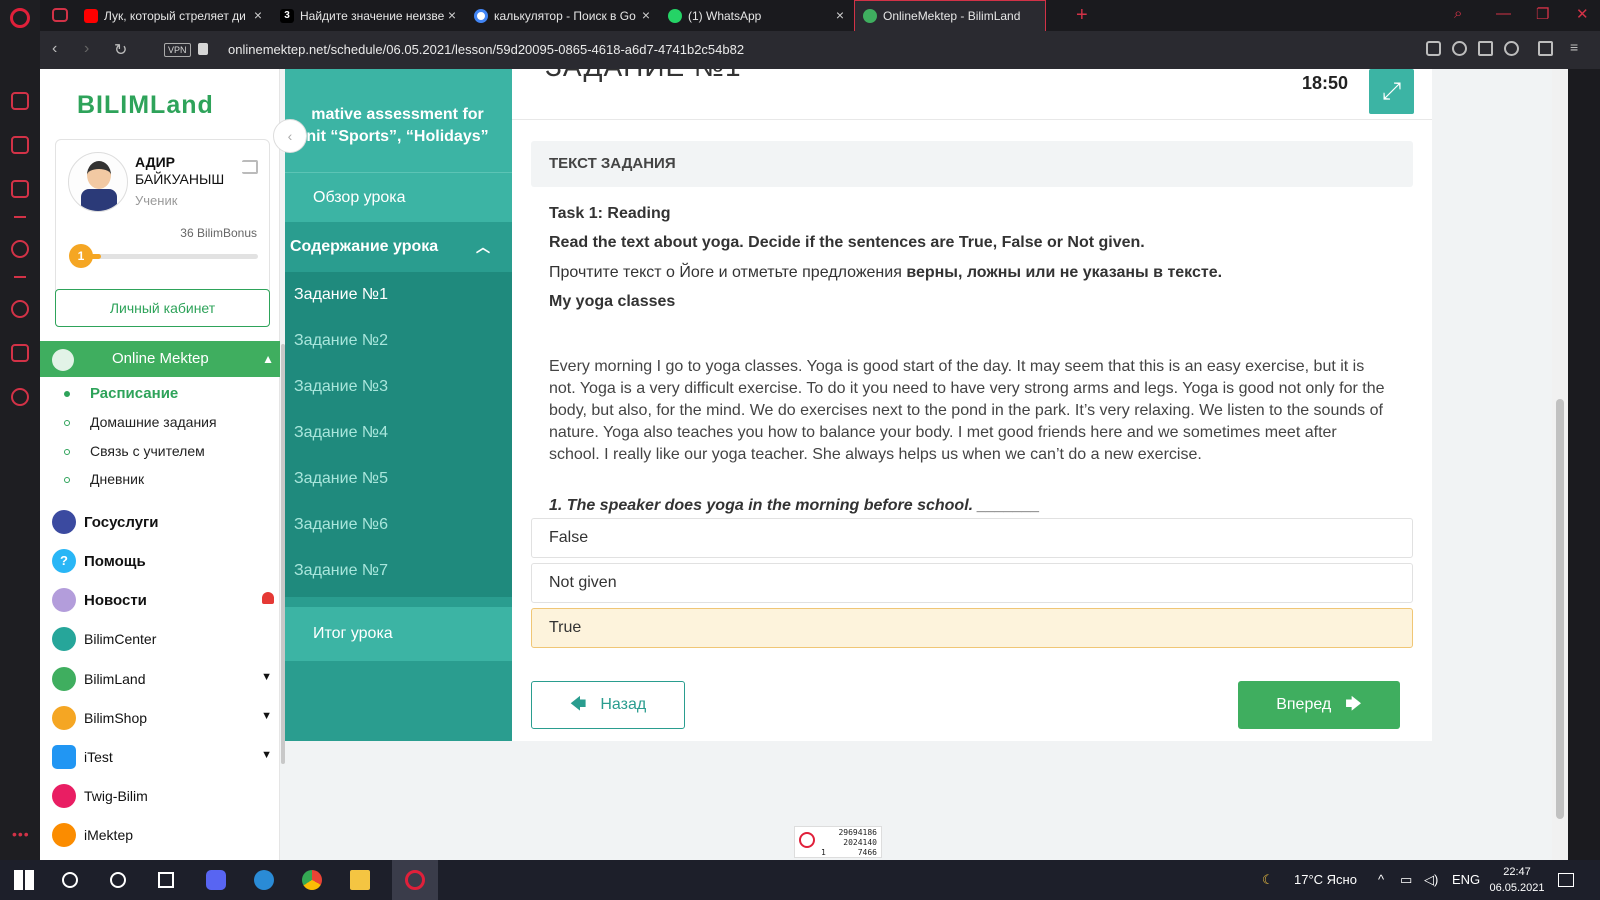 The height and width of the screenshot is (900, 1600). What do you see at coordinates (121, 393) in the screenshot?
I see `sidebar-sub-schedule: Расписание` at bounding box center [121, 393].